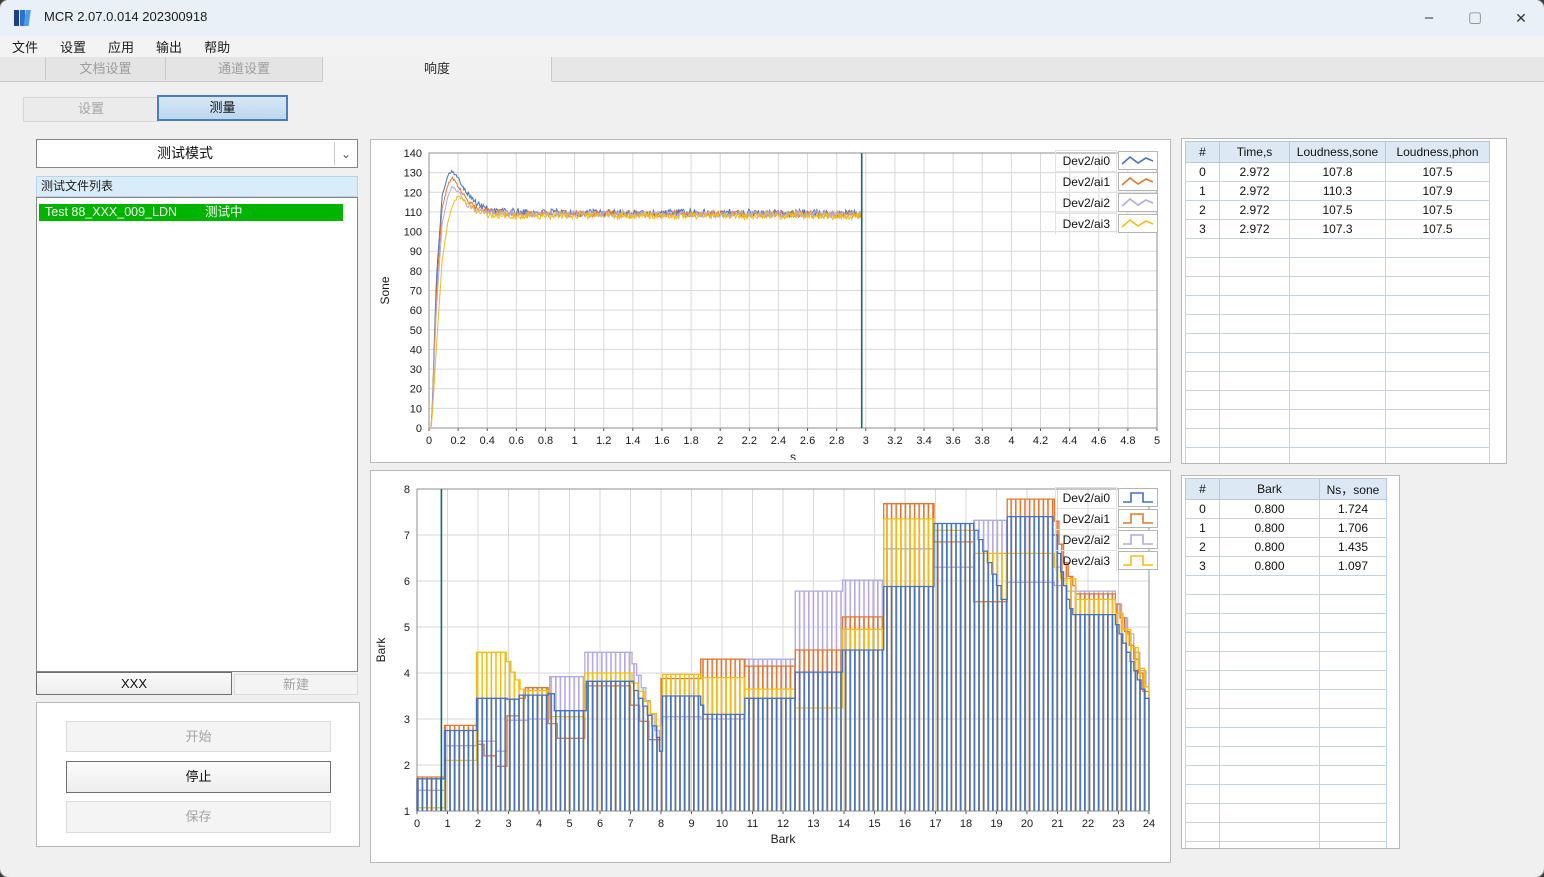 The width and height of the screenshot is (1544, 877). What do you see at coordinates (191, 212) in the screenshot?
I see `list-item: Test 88_XXX_009_LDN 测试中` at bounding box center [191, 212].